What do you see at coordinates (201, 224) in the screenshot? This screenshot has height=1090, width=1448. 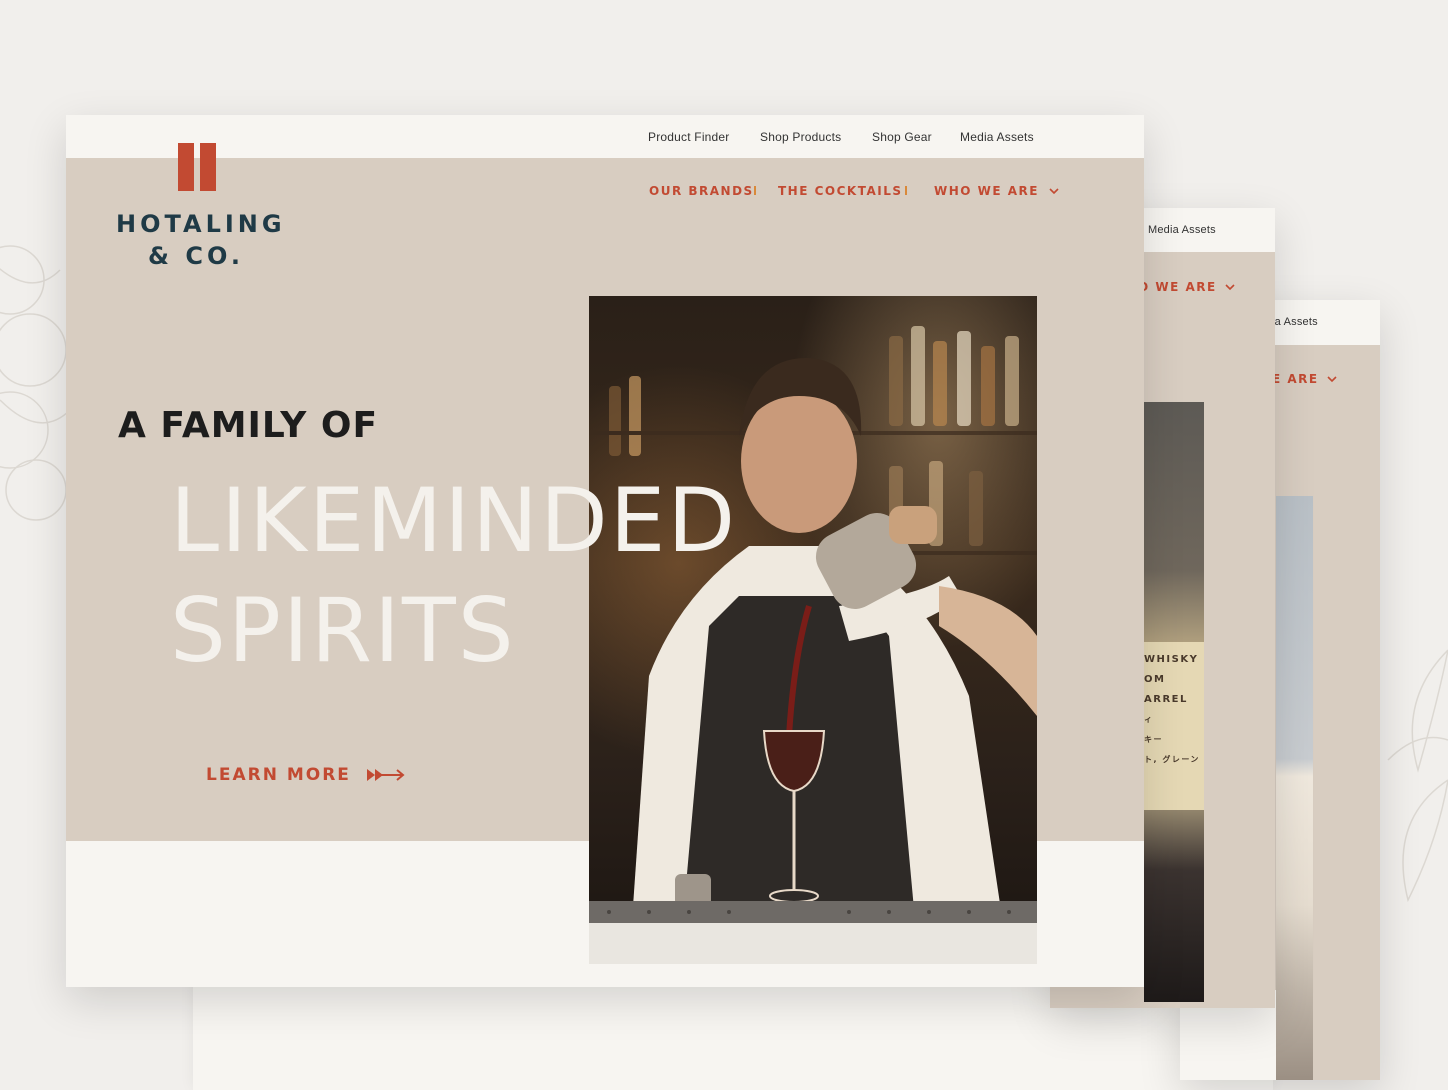 I see `logo-text-hotaling: HOTALING` at bounding box center [201, 224].